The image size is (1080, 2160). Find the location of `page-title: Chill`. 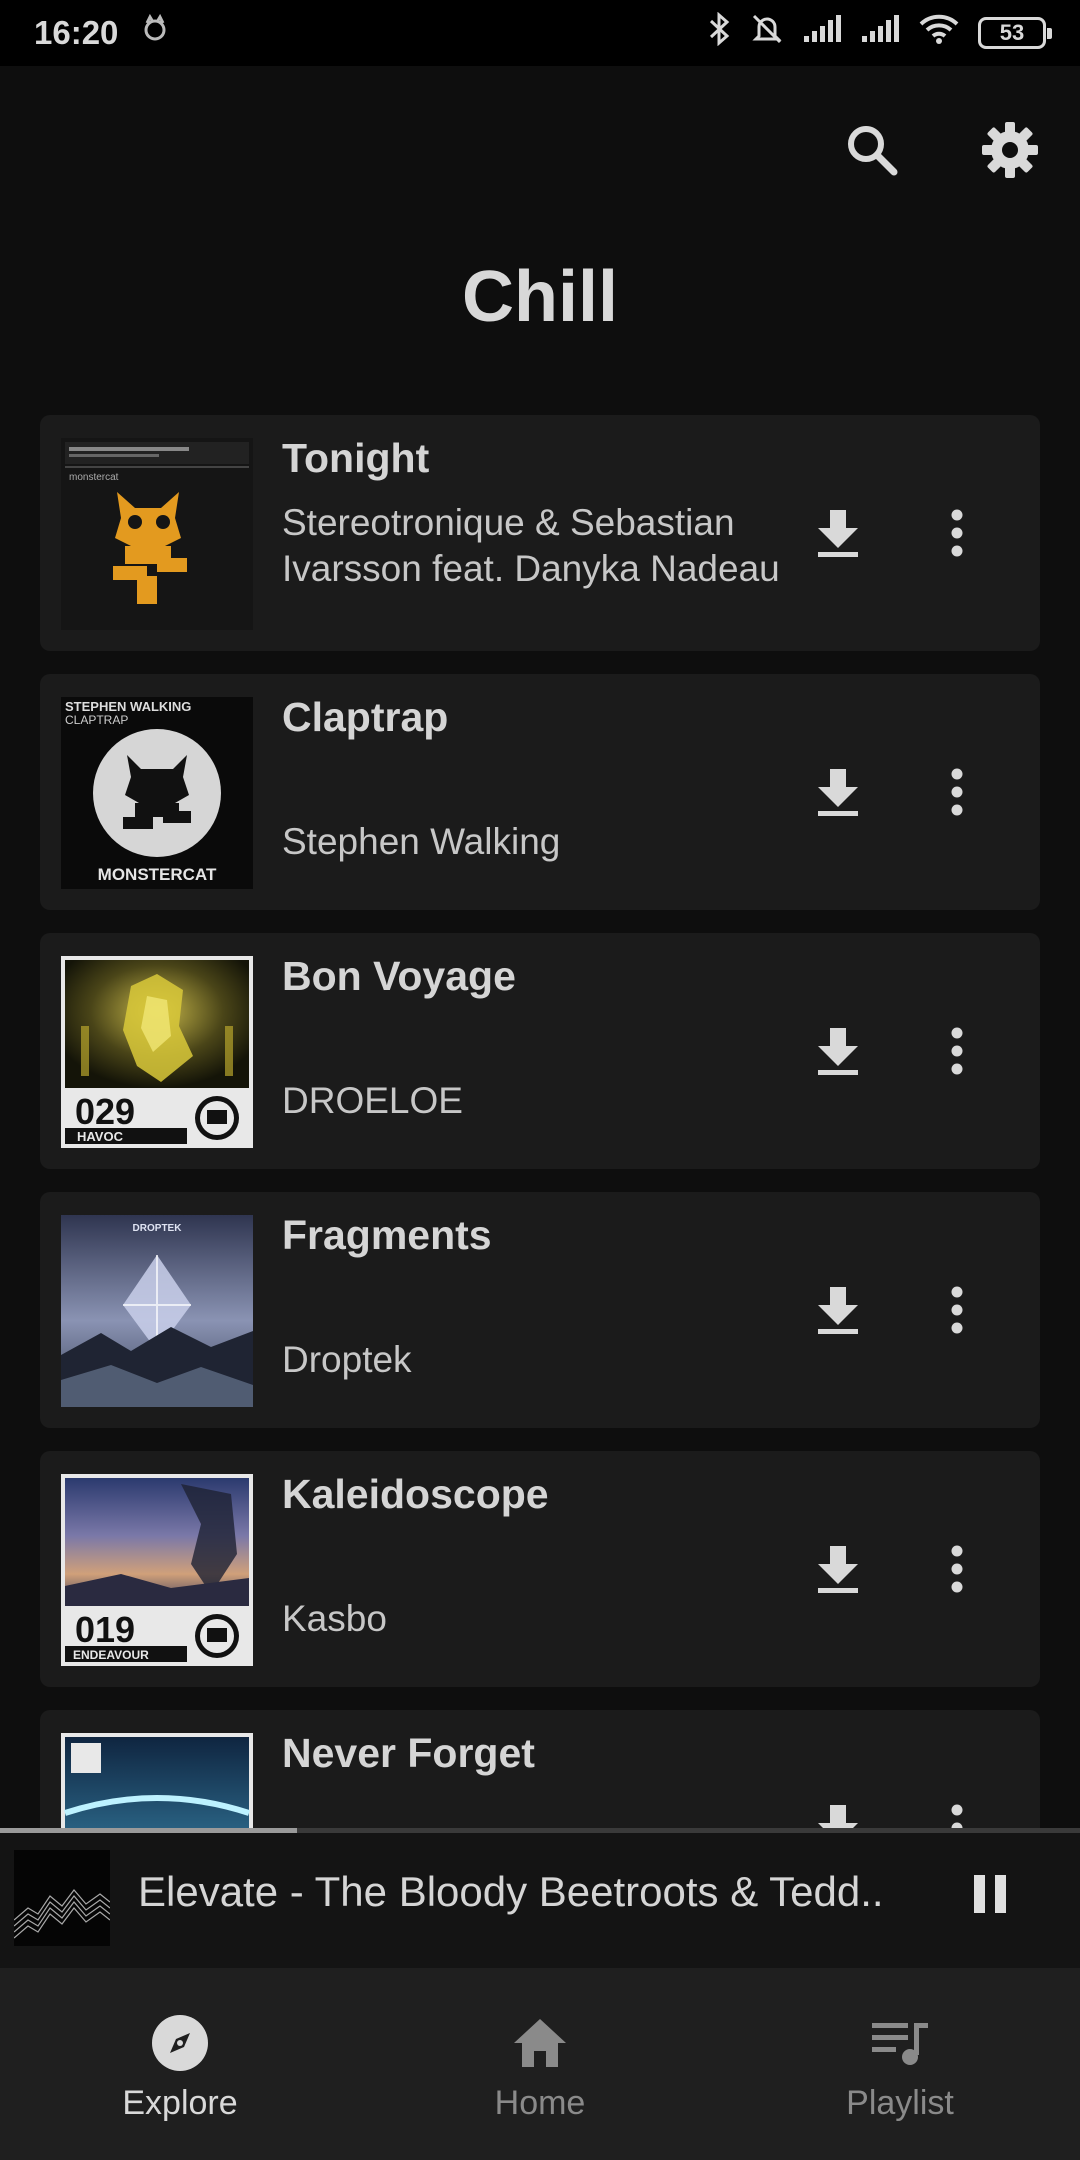

page-title: Chill is located at coordinates (540, 297).